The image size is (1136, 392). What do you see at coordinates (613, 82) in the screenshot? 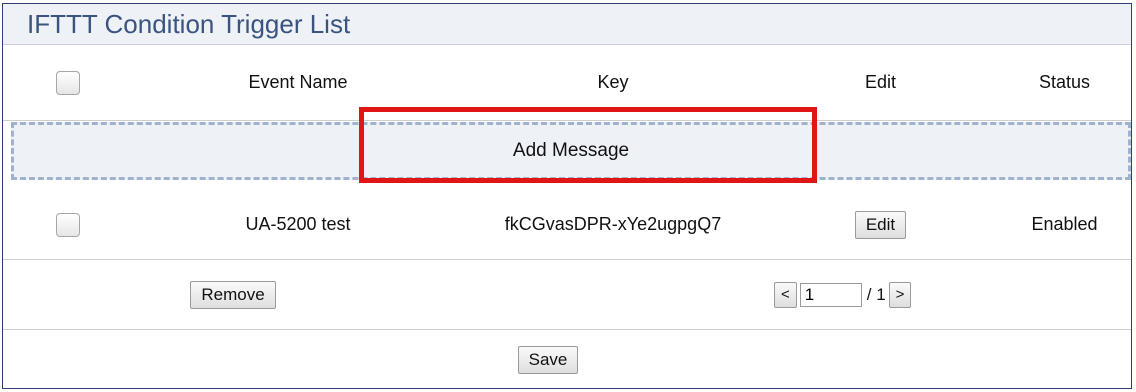
I see `header-key: Key` at bounding box center [613, 82].